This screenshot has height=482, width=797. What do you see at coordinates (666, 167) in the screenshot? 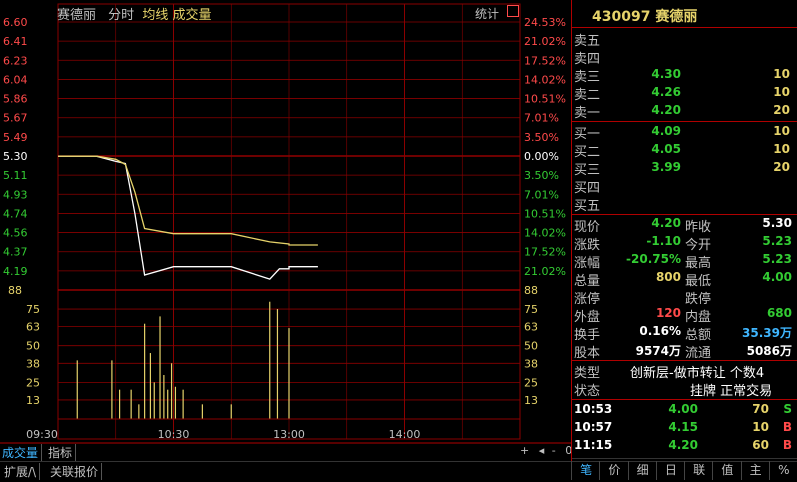
I see `order-price: 3.99` at bounding box center [666, 167].